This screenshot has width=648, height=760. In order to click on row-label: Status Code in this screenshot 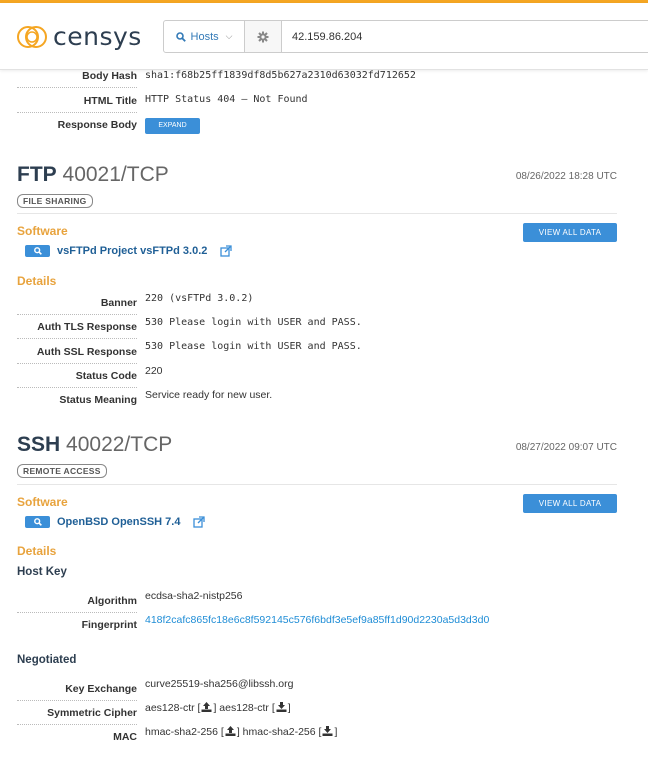, I will do `click(106, 376)`.